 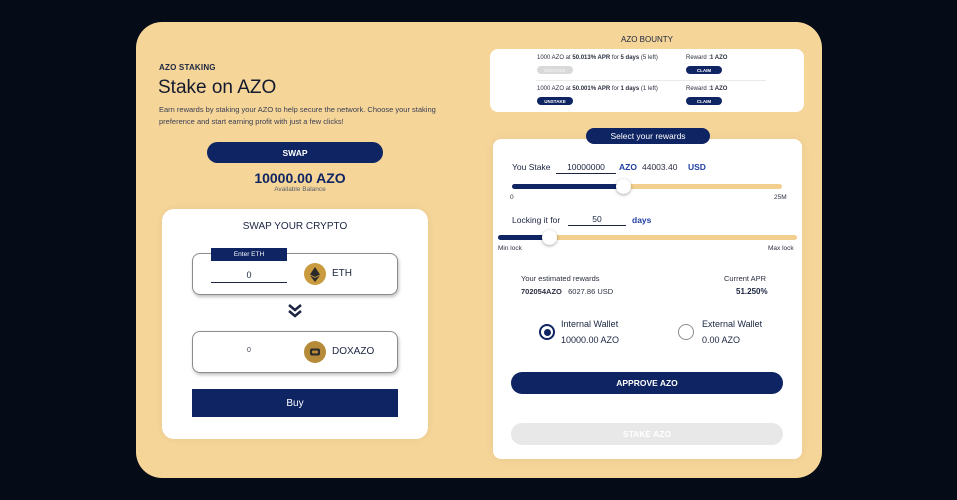 What do you see at coordinates (781, 248) in the screenshot?
I see `lock-slider-max: Max lock` at bounding box center [781, 248].